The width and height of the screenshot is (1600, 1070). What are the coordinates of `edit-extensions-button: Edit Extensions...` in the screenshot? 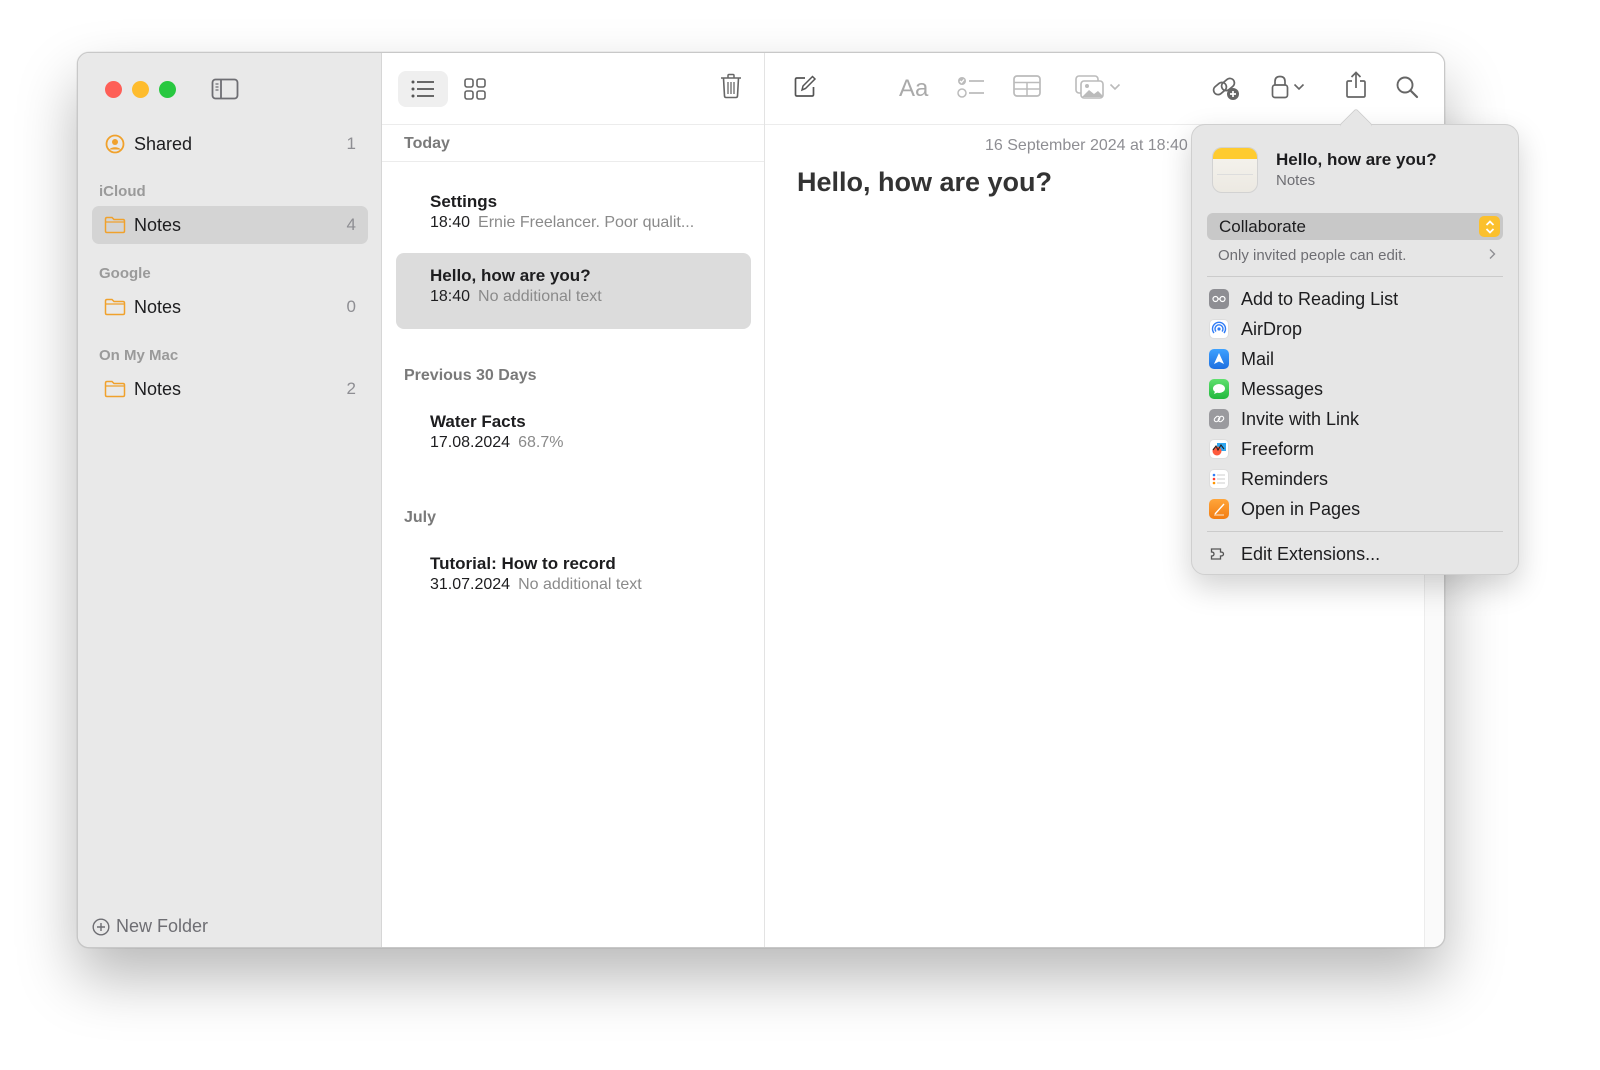 It's located at (1356, 554).